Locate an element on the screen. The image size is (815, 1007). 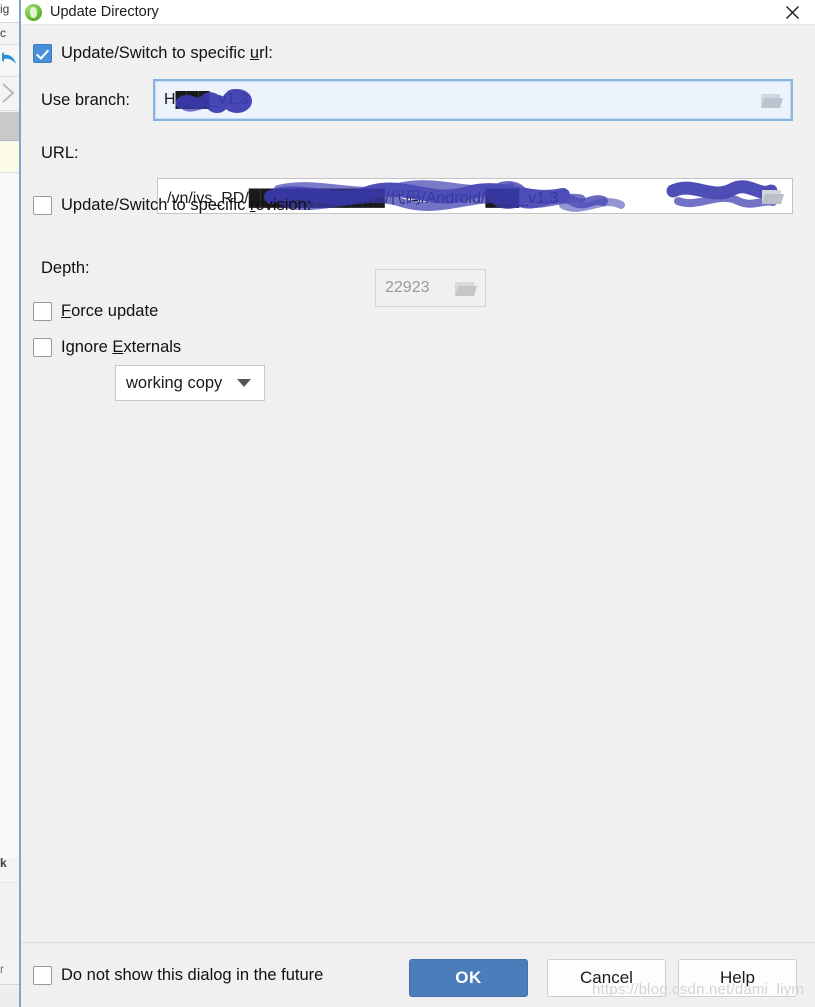
bg-fragment-0: ig is located at coordinates (5, 9).